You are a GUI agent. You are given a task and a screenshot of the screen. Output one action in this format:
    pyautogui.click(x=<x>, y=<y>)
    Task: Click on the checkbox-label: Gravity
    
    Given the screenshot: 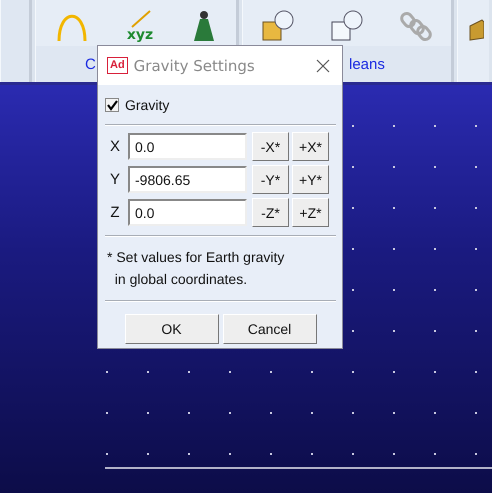 What is the action you would take?
    pyautogui.click(x=147, y=105)
    